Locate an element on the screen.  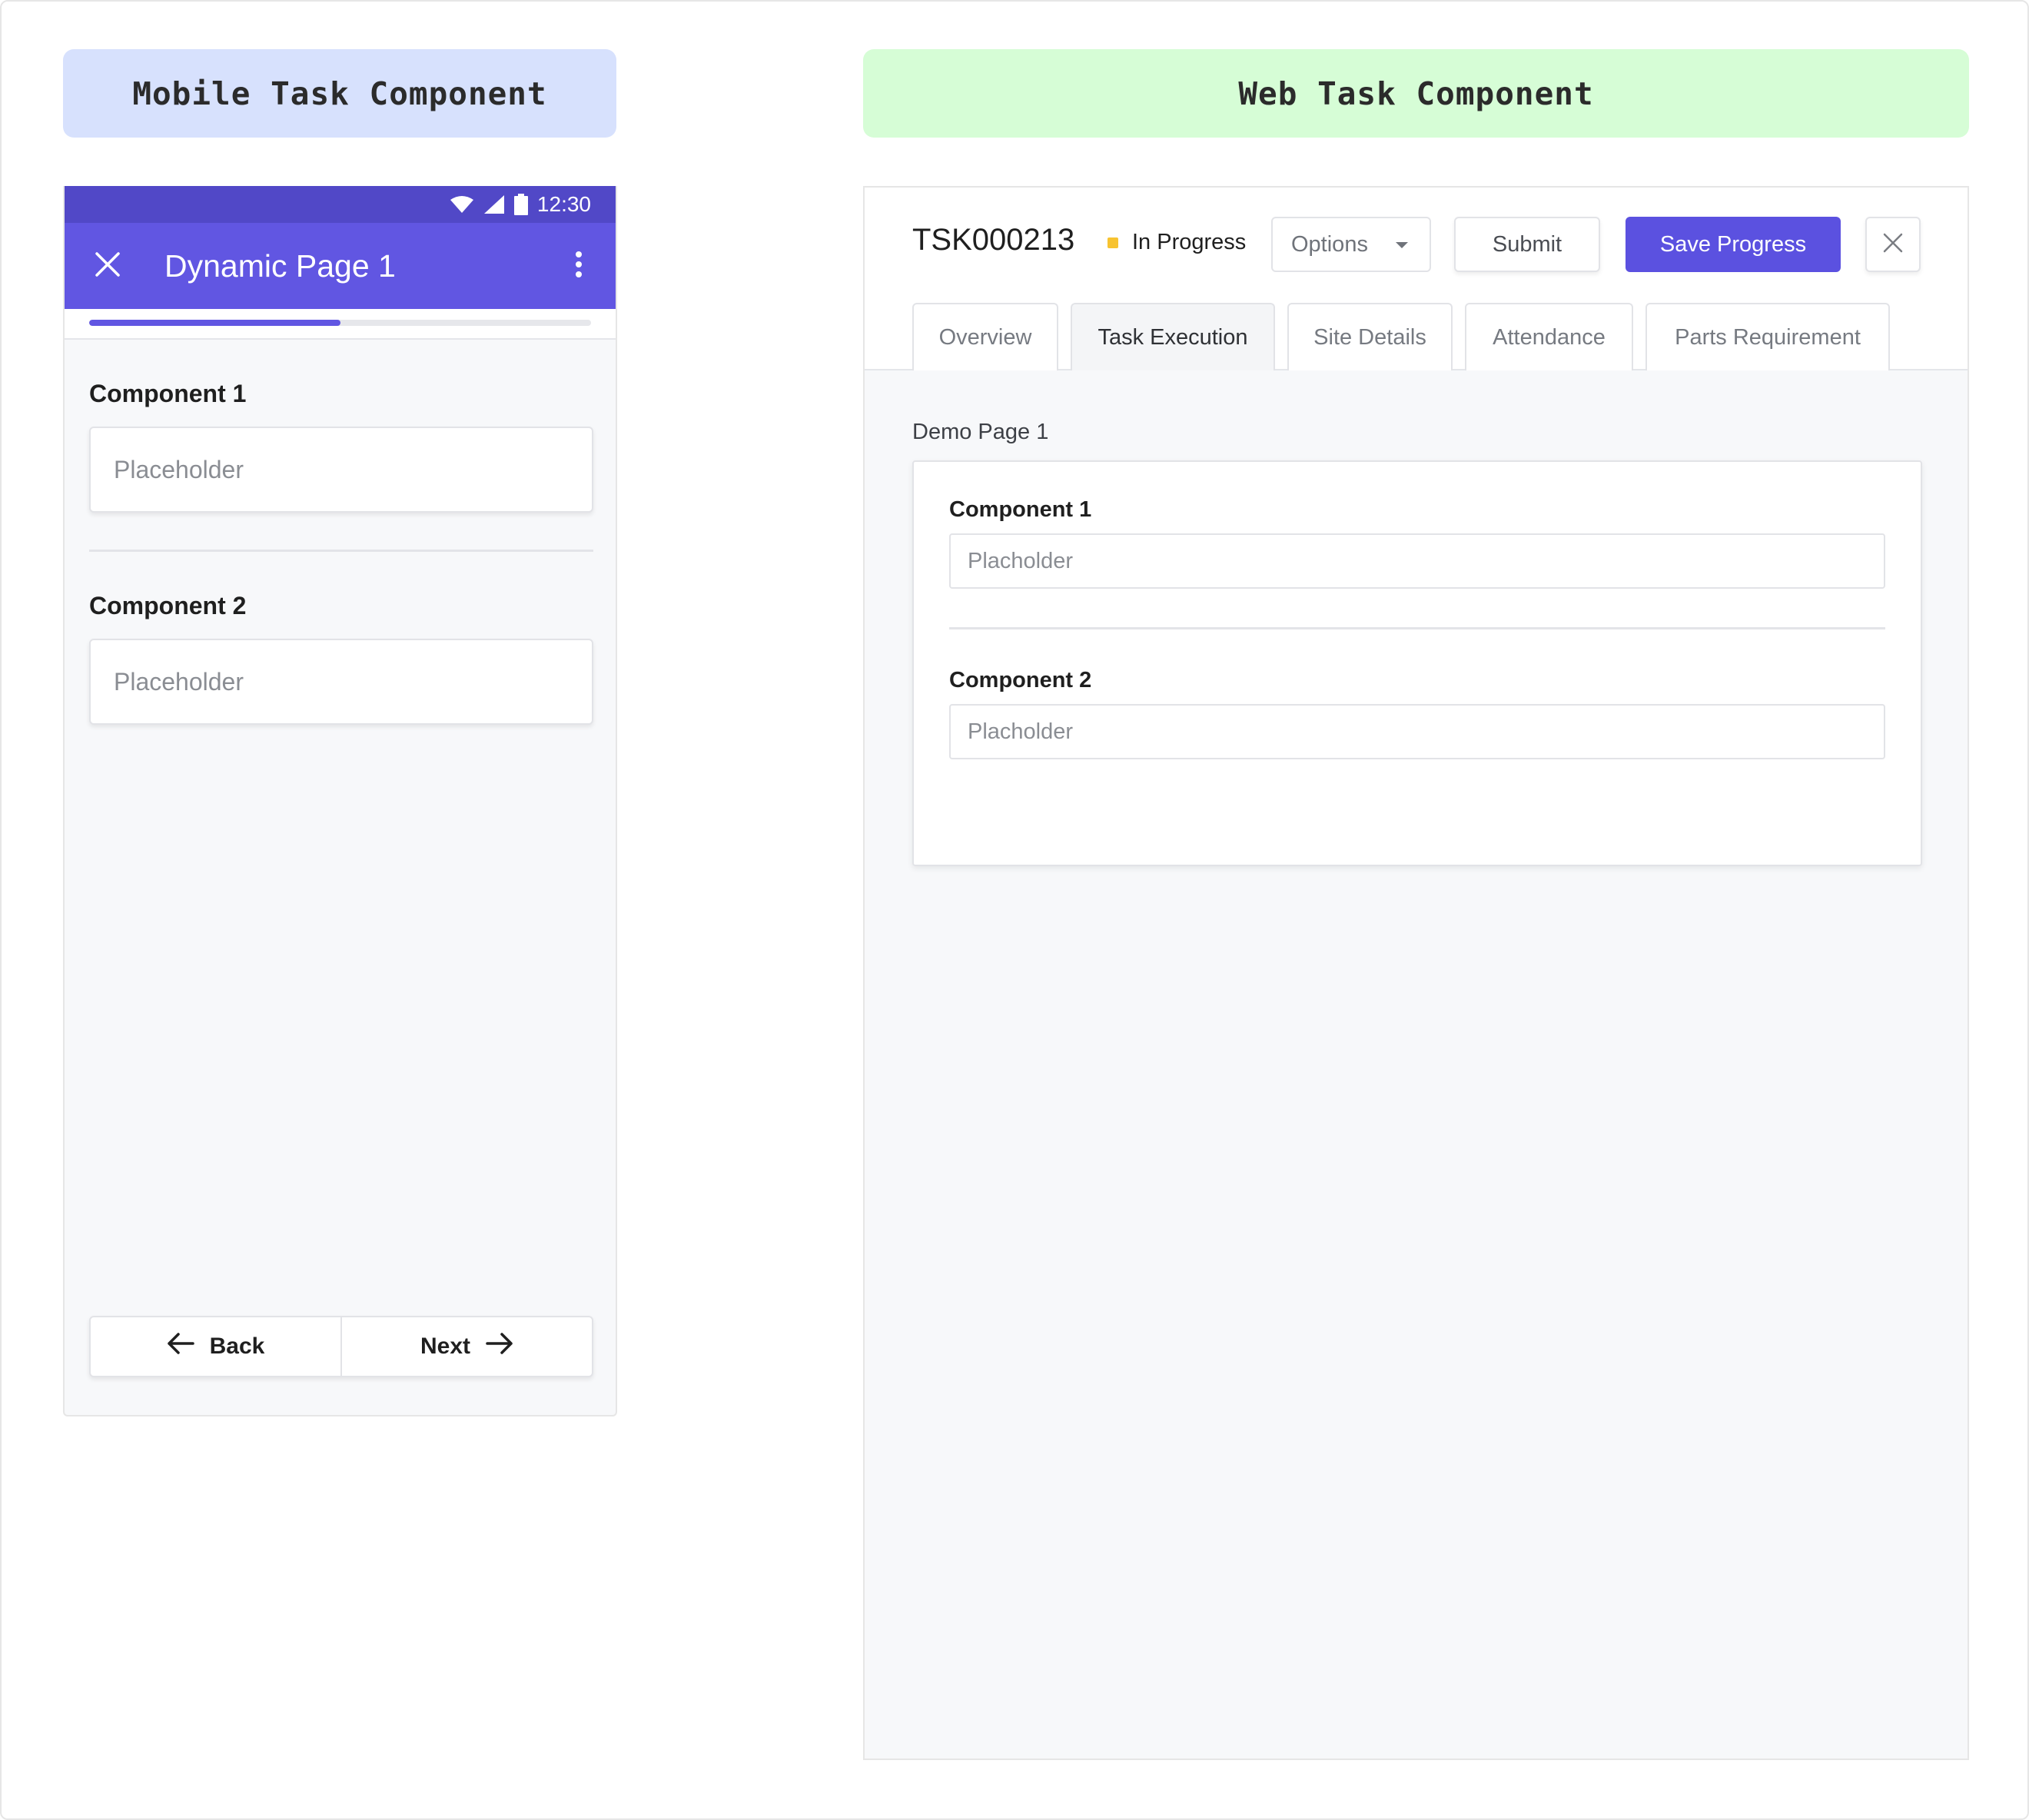
status-badge: In Progress is located at coordinates (1176, 242).